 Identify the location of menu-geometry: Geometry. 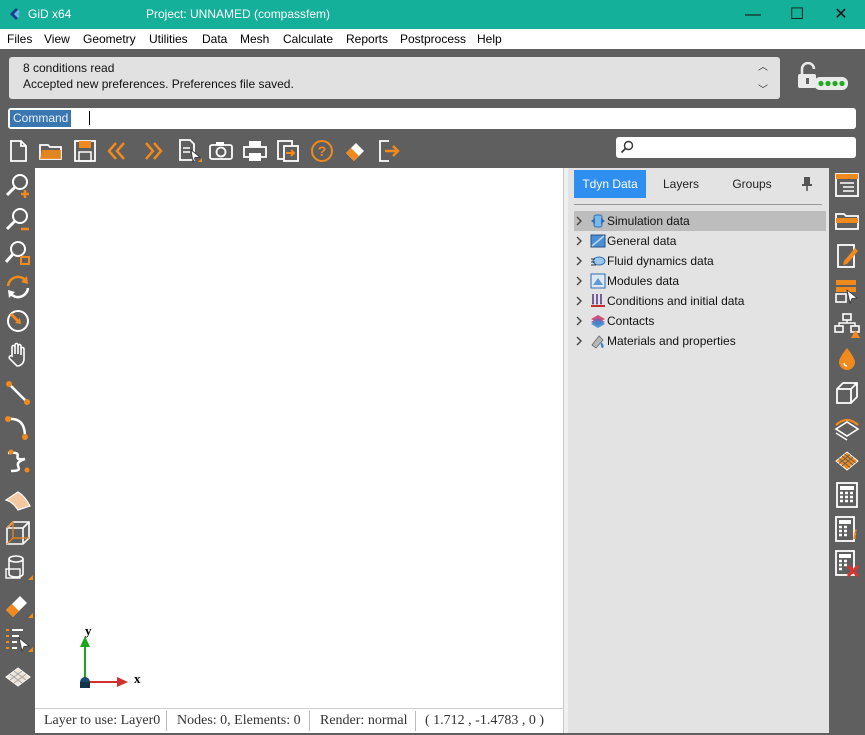
(109, 39).